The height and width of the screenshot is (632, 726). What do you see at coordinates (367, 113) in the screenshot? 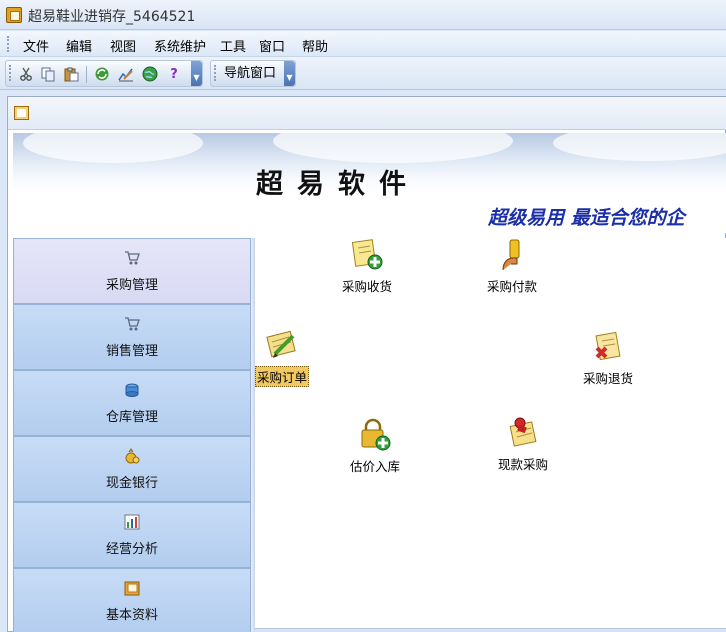
I see `mdi-header` at bounding box center [367, 113].